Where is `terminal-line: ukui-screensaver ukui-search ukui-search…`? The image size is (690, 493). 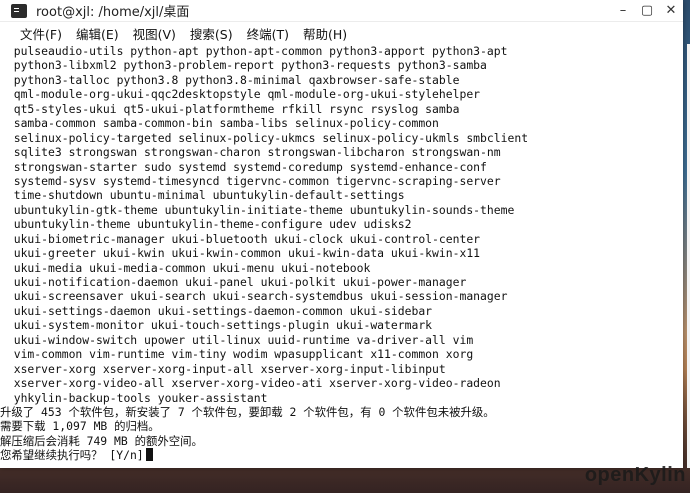
terminal-line: ukui-screensaver ukui-search ukui-search… is located at coordinates (254, 296).